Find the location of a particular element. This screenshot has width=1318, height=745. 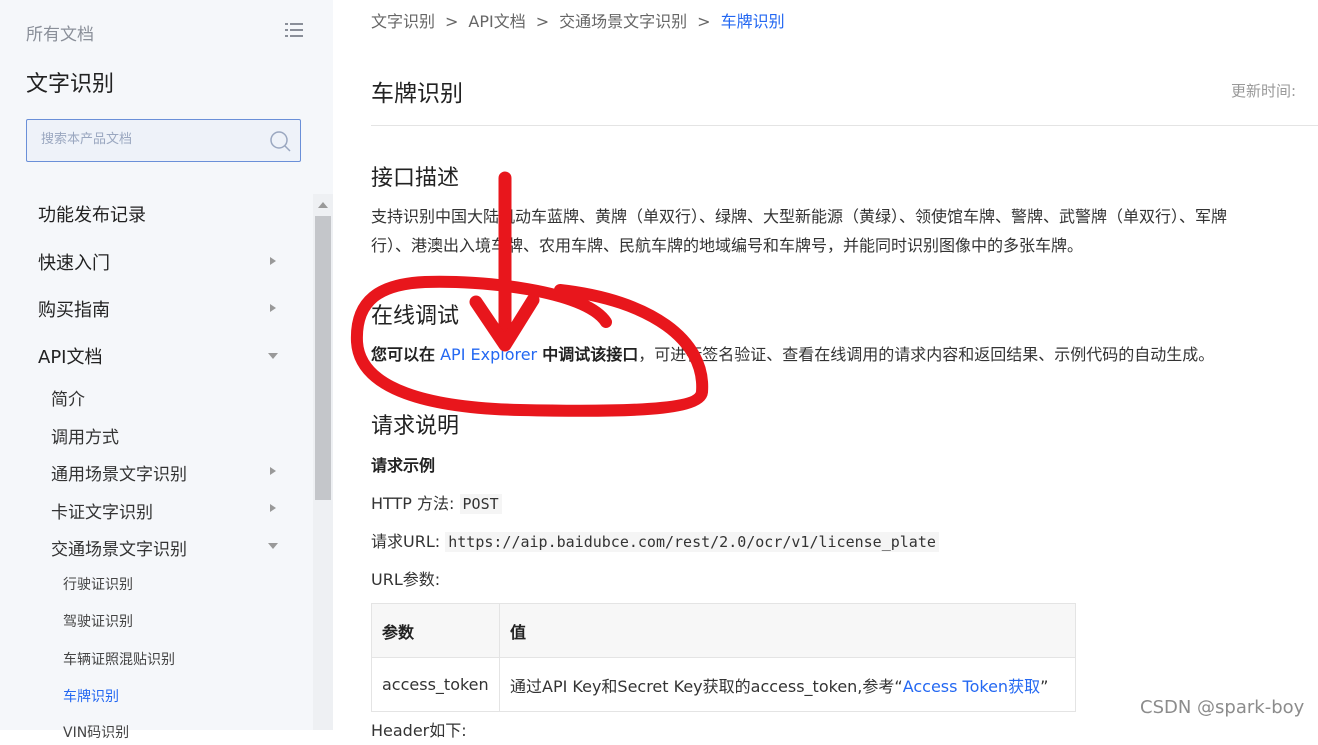

sidebar-item-mixed-certificates: 车辆证照混贴识别 is located at coordinates (119, 659).